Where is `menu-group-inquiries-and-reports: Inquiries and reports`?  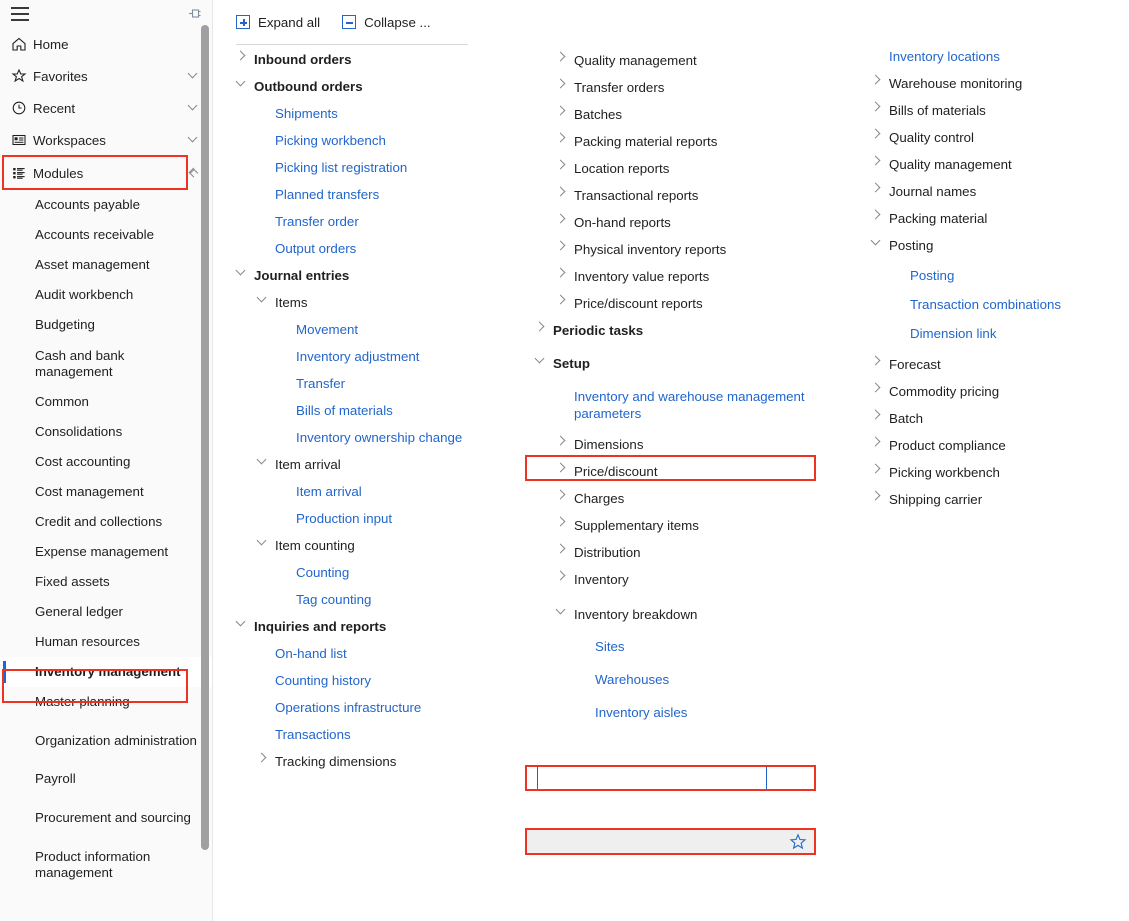 menu-group-inquiries-and-reports: Inquiries and reports is located at coordinates (386, 626).